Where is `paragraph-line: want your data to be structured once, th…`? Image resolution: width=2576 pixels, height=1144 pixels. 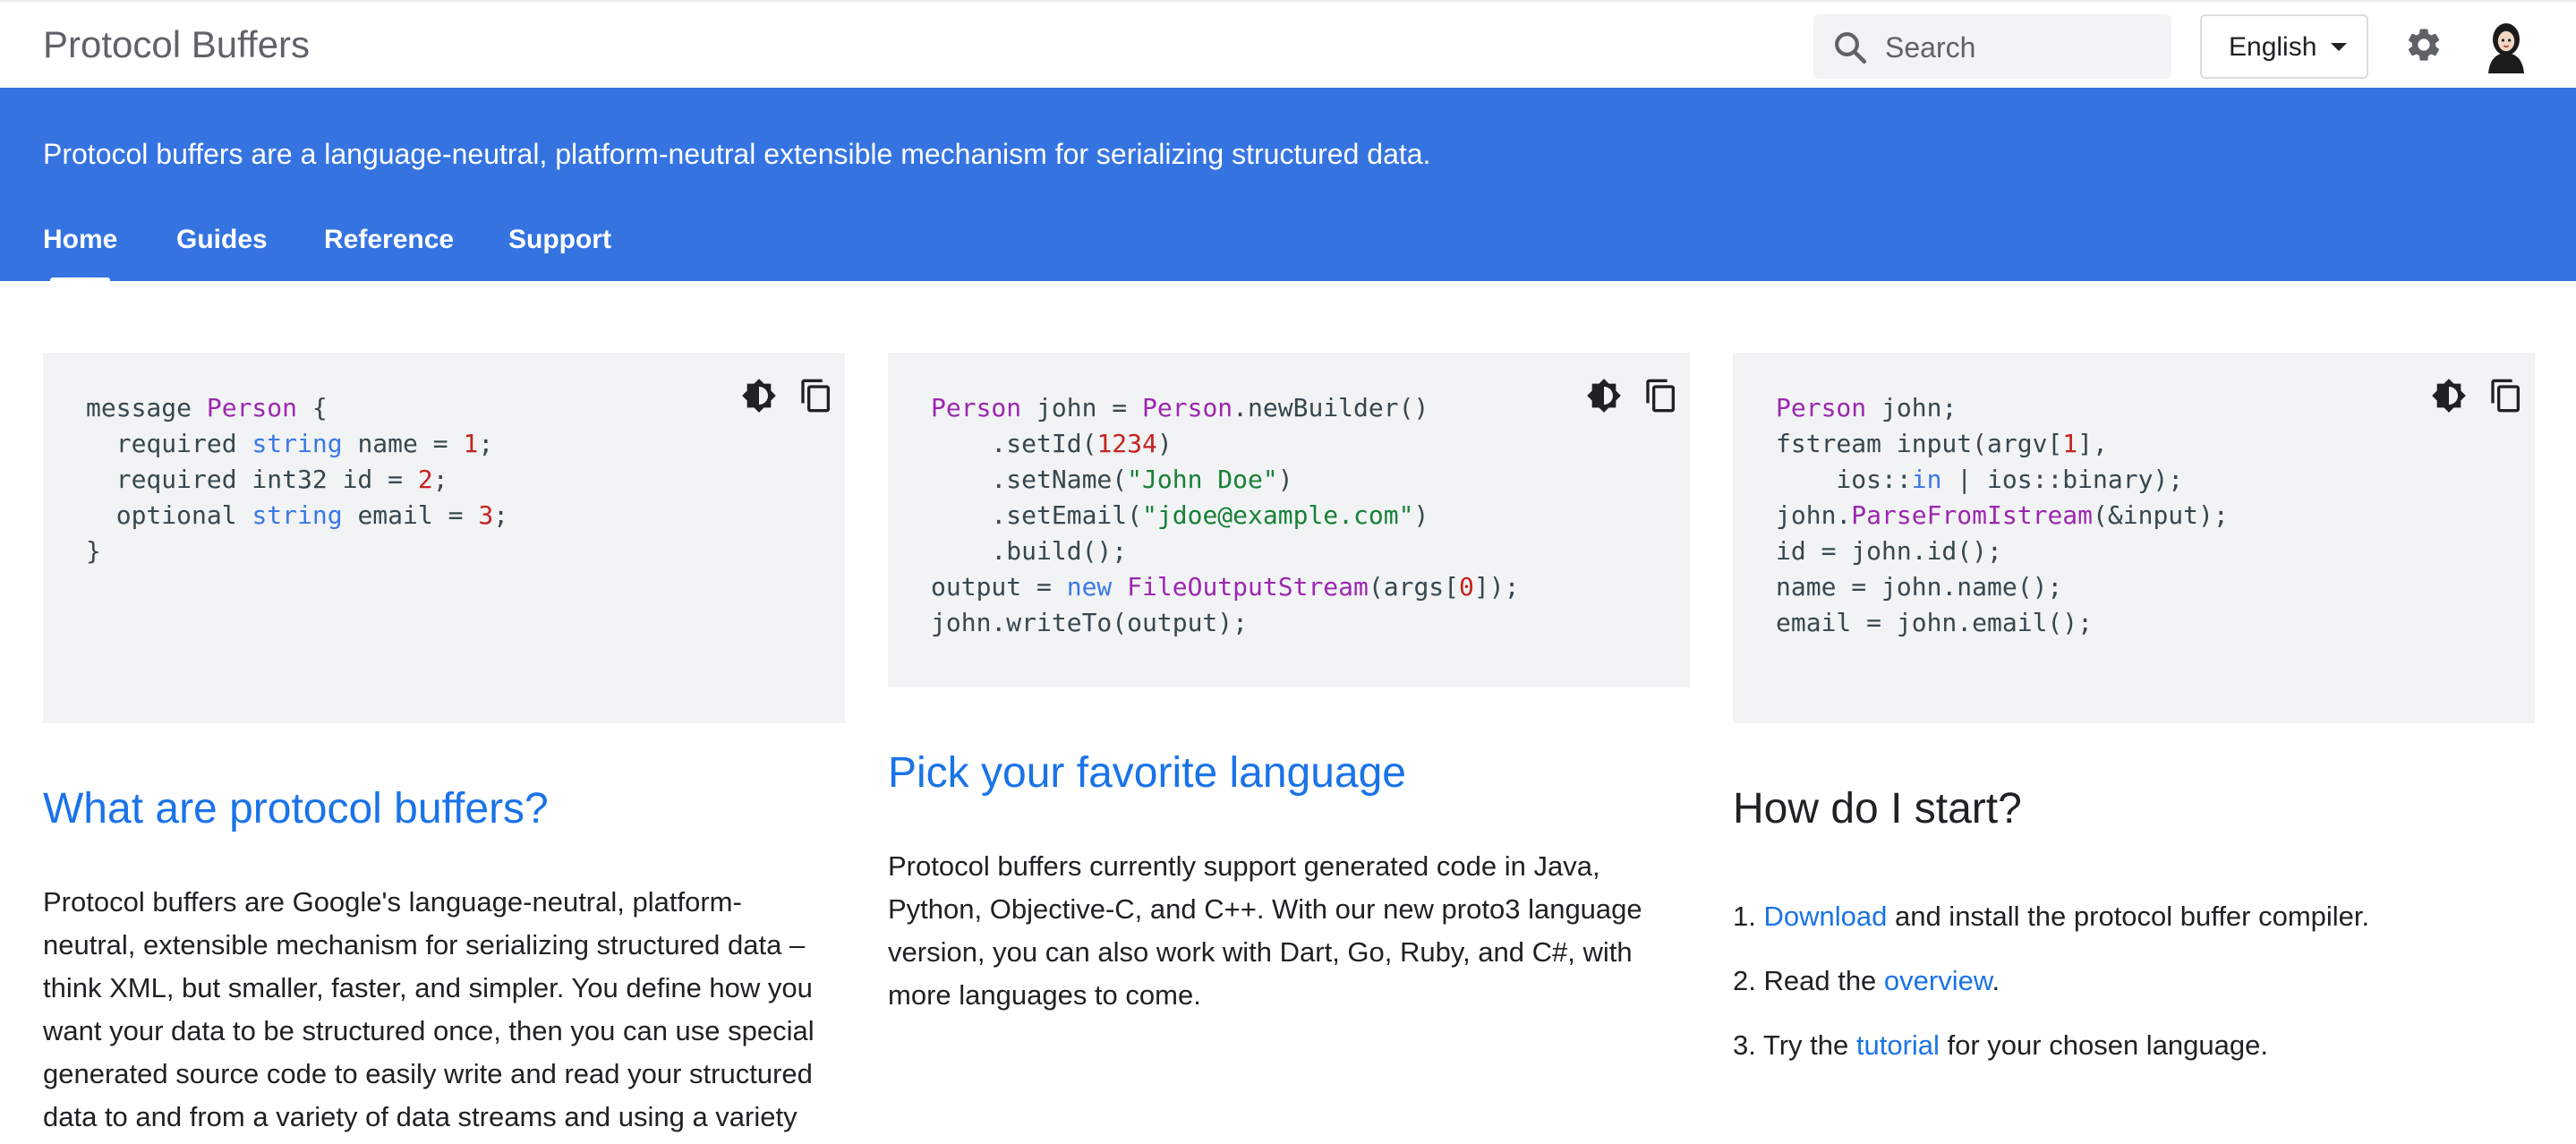
paragraph-line: want your data to be structured once, th… is located at coordinates (429, 1030).